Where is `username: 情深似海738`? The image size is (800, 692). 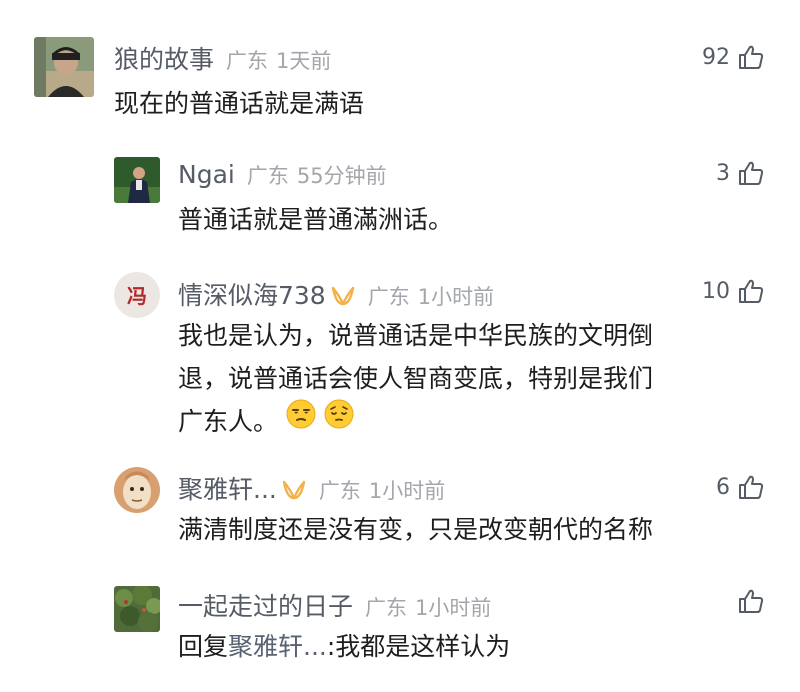 username: 情深似海738 is located at coordinates (252, 294).